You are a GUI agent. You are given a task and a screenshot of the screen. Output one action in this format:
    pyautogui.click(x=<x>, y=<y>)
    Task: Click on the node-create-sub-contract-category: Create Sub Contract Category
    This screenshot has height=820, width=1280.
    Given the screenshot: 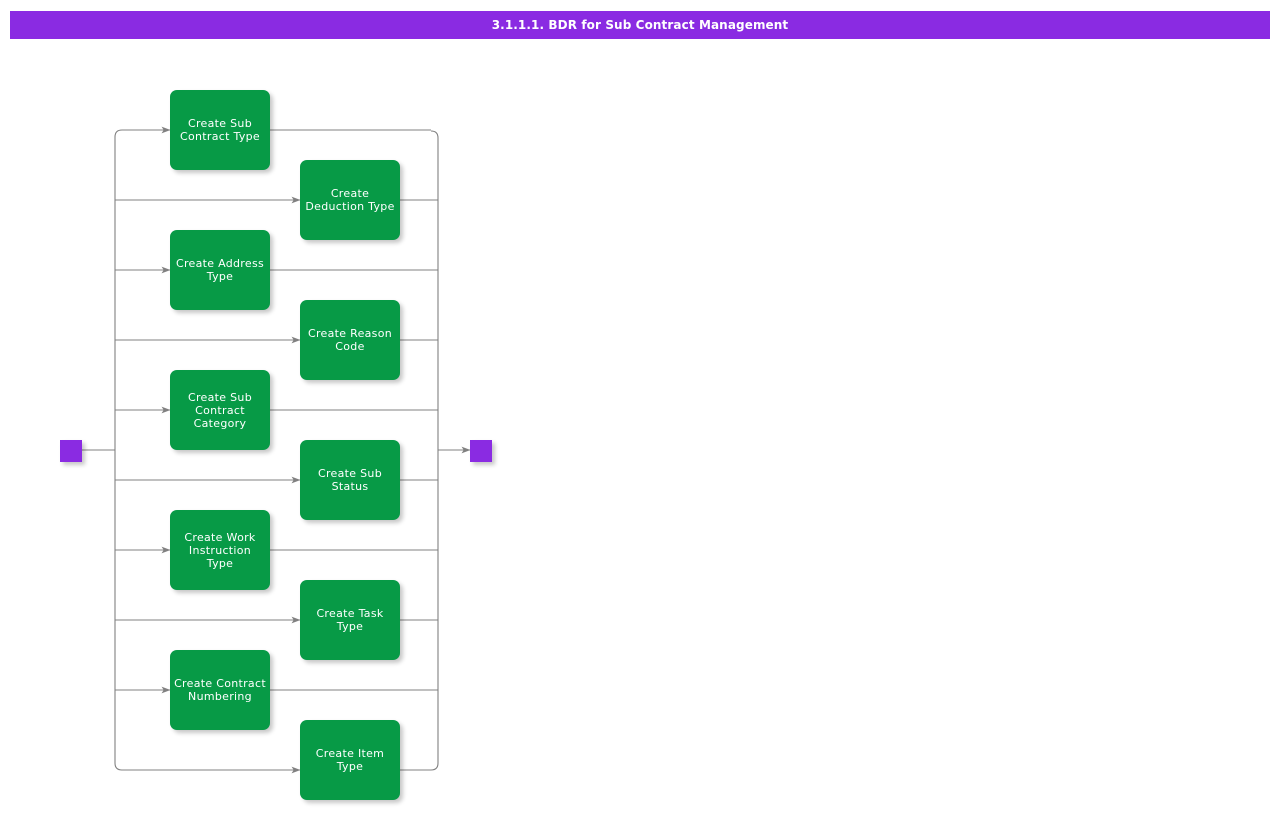 What is the action you would take?
    pyautogui.click(x=220, y=410)
    